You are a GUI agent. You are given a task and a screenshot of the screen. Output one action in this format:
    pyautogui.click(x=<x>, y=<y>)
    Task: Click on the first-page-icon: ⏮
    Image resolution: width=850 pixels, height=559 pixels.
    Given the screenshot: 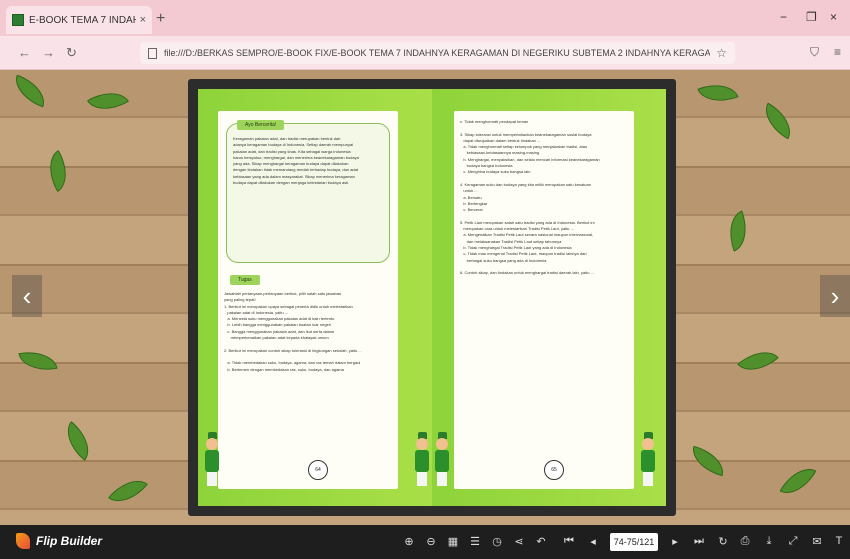 What is the action you would take?
    pyautogui.click(x=569, y=541)
    